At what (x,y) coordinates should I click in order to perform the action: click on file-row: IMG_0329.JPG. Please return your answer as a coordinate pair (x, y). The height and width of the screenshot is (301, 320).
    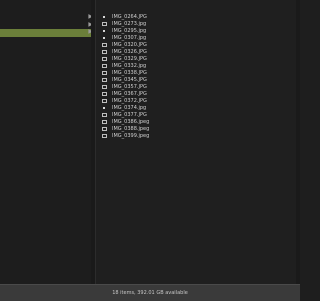
    Looking at the image, I should click on (198, 59).